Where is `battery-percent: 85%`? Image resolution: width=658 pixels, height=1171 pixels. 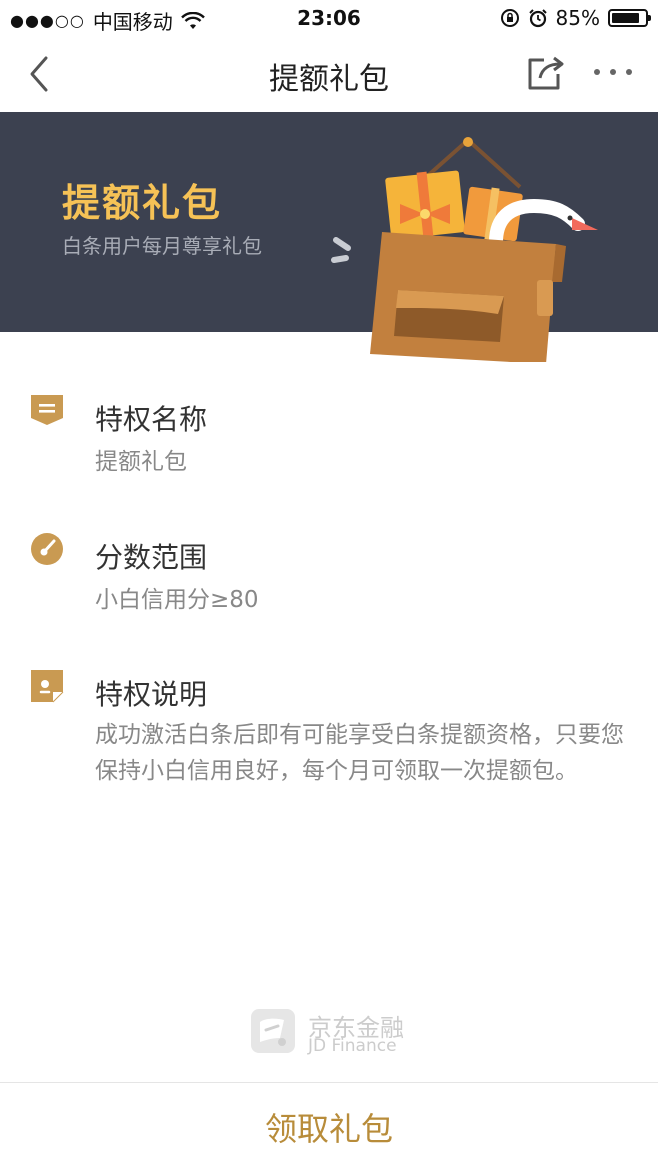 battery-percent: 85% is located at coordinates (577, 18).